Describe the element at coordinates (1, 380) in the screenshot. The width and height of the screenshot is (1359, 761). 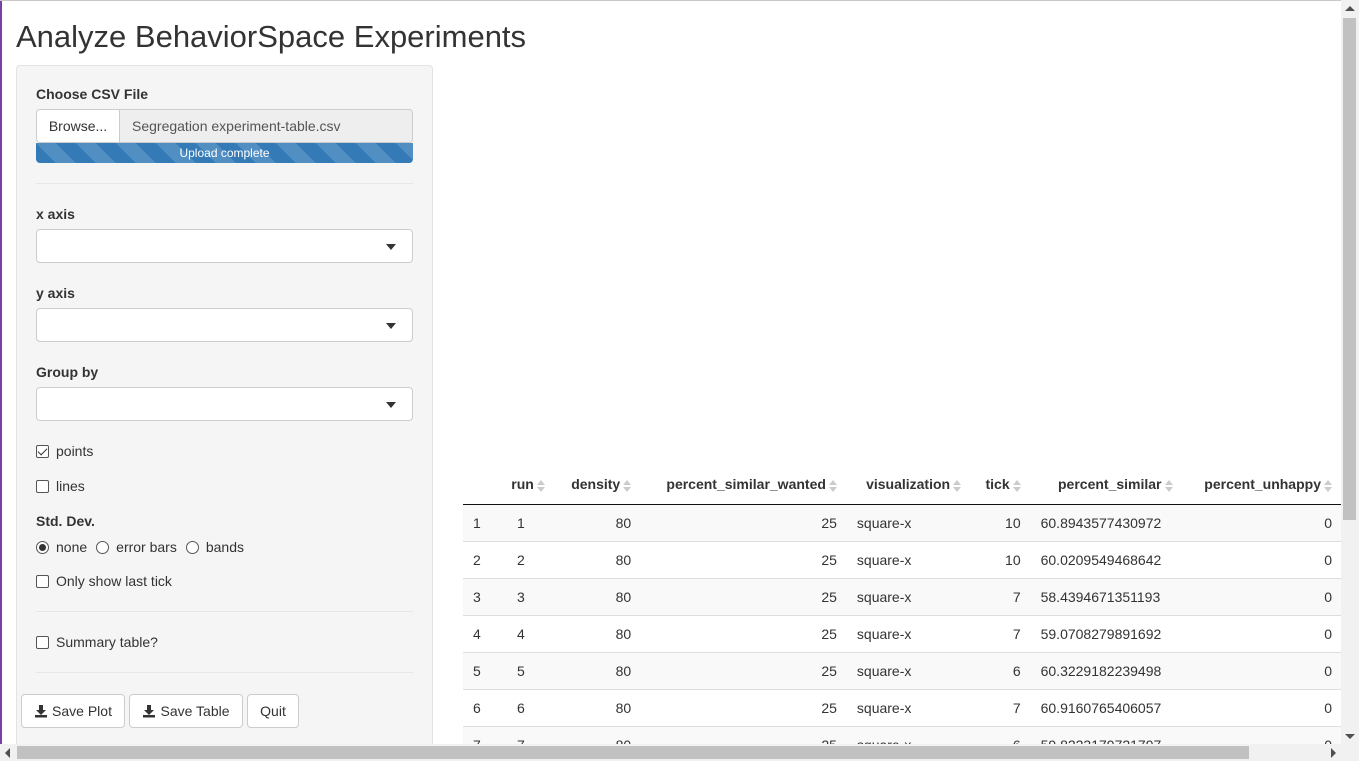
I see `window-left-edge` at that location.